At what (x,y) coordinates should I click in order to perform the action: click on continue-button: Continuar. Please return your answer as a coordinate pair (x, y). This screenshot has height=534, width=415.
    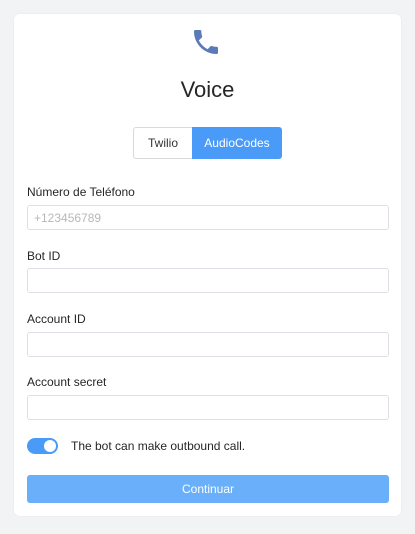
    Looking at the image, I should click on (208, 489).